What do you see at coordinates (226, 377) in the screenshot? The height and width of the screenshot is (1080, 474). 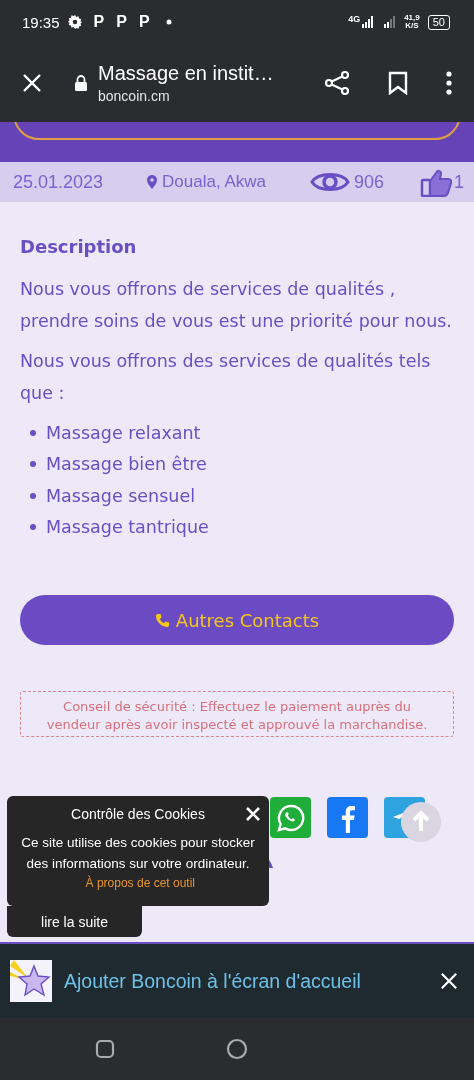 I see `description-paragraph: Nous vous offrons des services de qualités tels que :` at bounding box center [226, 377].